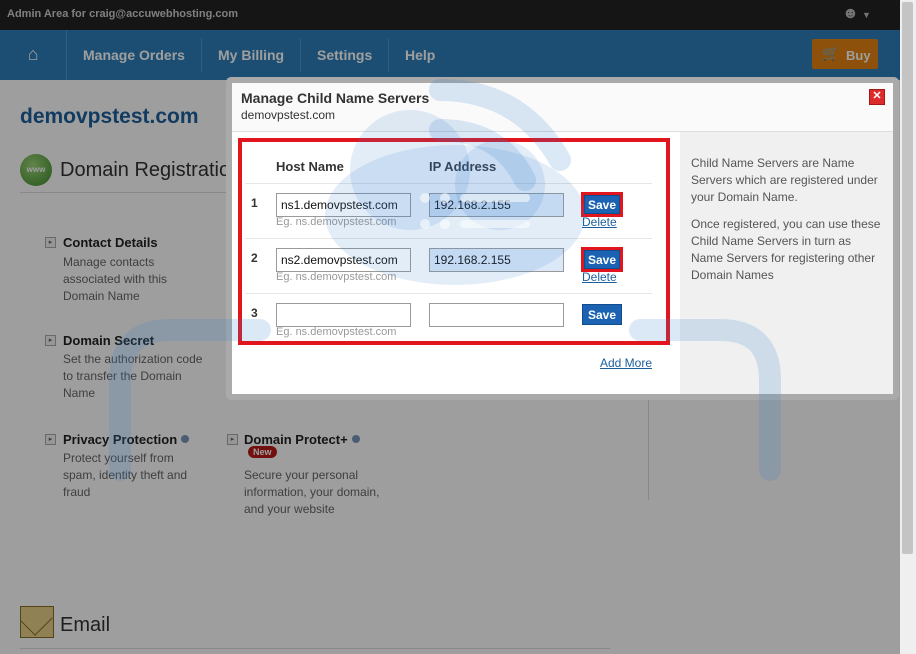 The height and width of the screenshot is (654, 916). I want to click on highlight-annotation-box, so click(454, 241).